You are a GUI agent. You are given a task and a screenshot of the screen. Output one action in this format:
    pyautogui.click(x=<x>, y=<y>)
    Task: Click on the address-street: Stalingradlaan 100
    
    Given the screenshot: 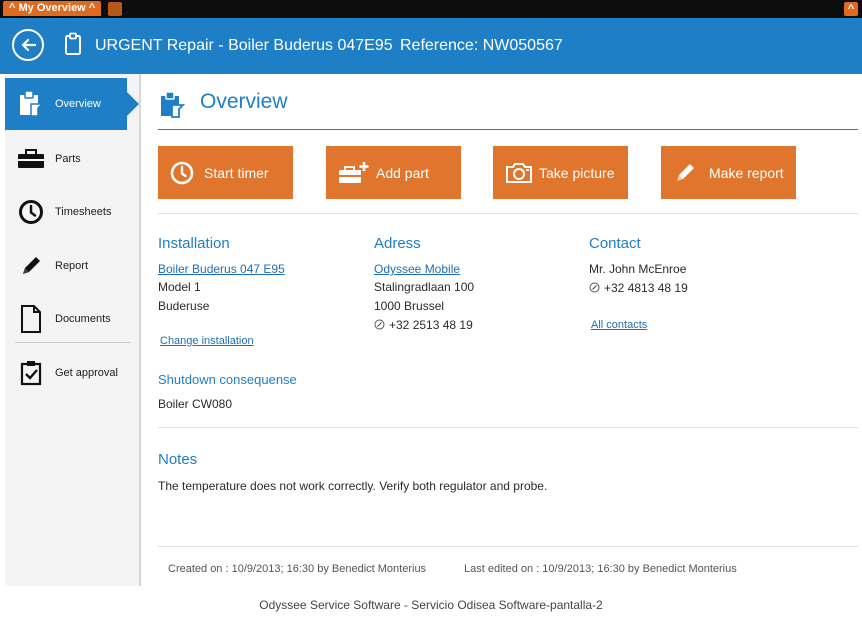 What is the action you would take?
    pyautogui.click(x=424, y=287)
    